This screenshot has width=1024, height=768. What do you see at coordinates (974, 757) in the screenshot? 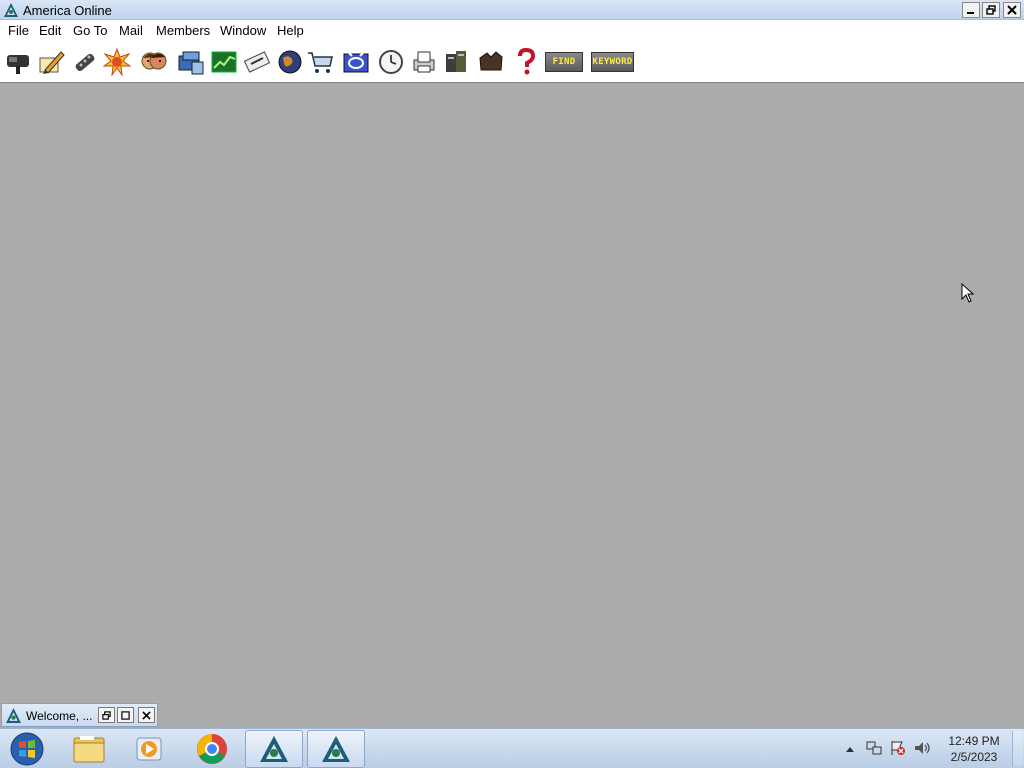
I see `clock-date: 2/5/2023` at bounding box center [974, 757].